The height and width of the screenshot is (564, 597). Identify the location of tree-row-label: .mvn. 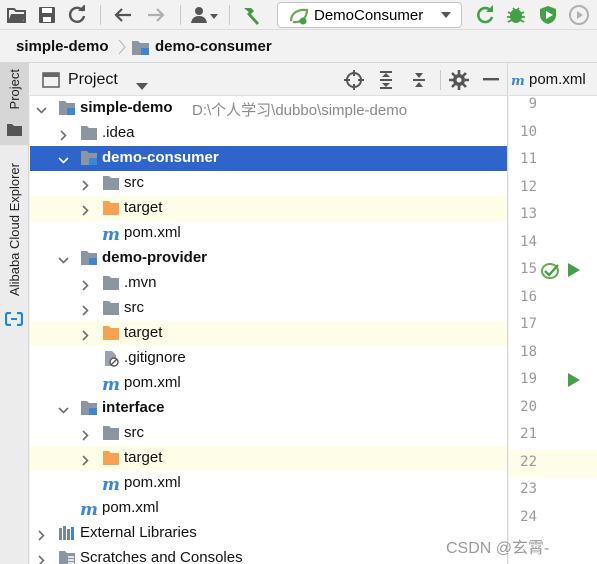
(140, 282).